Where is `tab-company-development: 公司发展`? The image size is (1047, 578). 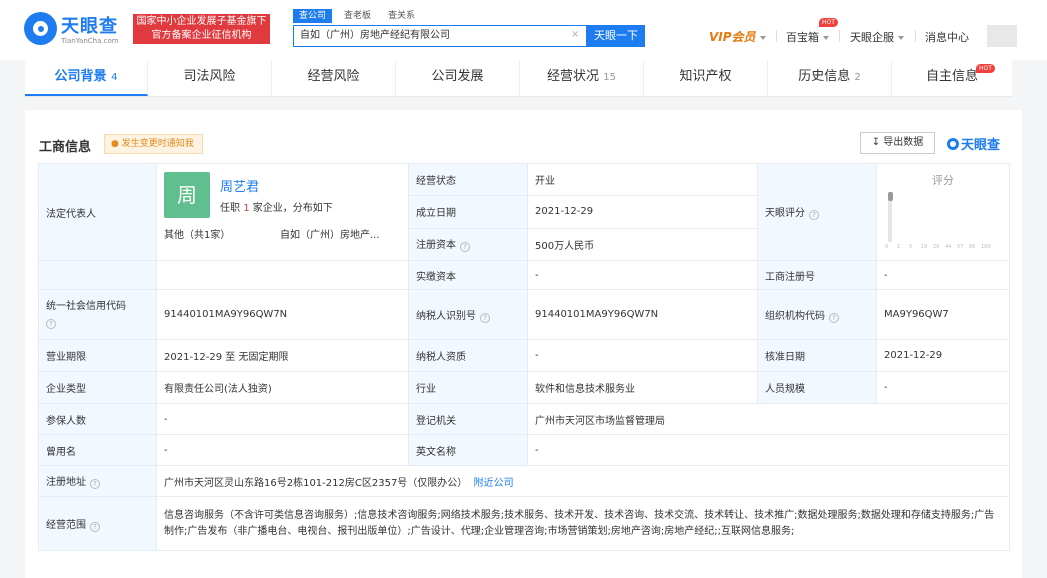 tab-company-development: 公司发展 is located at coordinates (458, 78).